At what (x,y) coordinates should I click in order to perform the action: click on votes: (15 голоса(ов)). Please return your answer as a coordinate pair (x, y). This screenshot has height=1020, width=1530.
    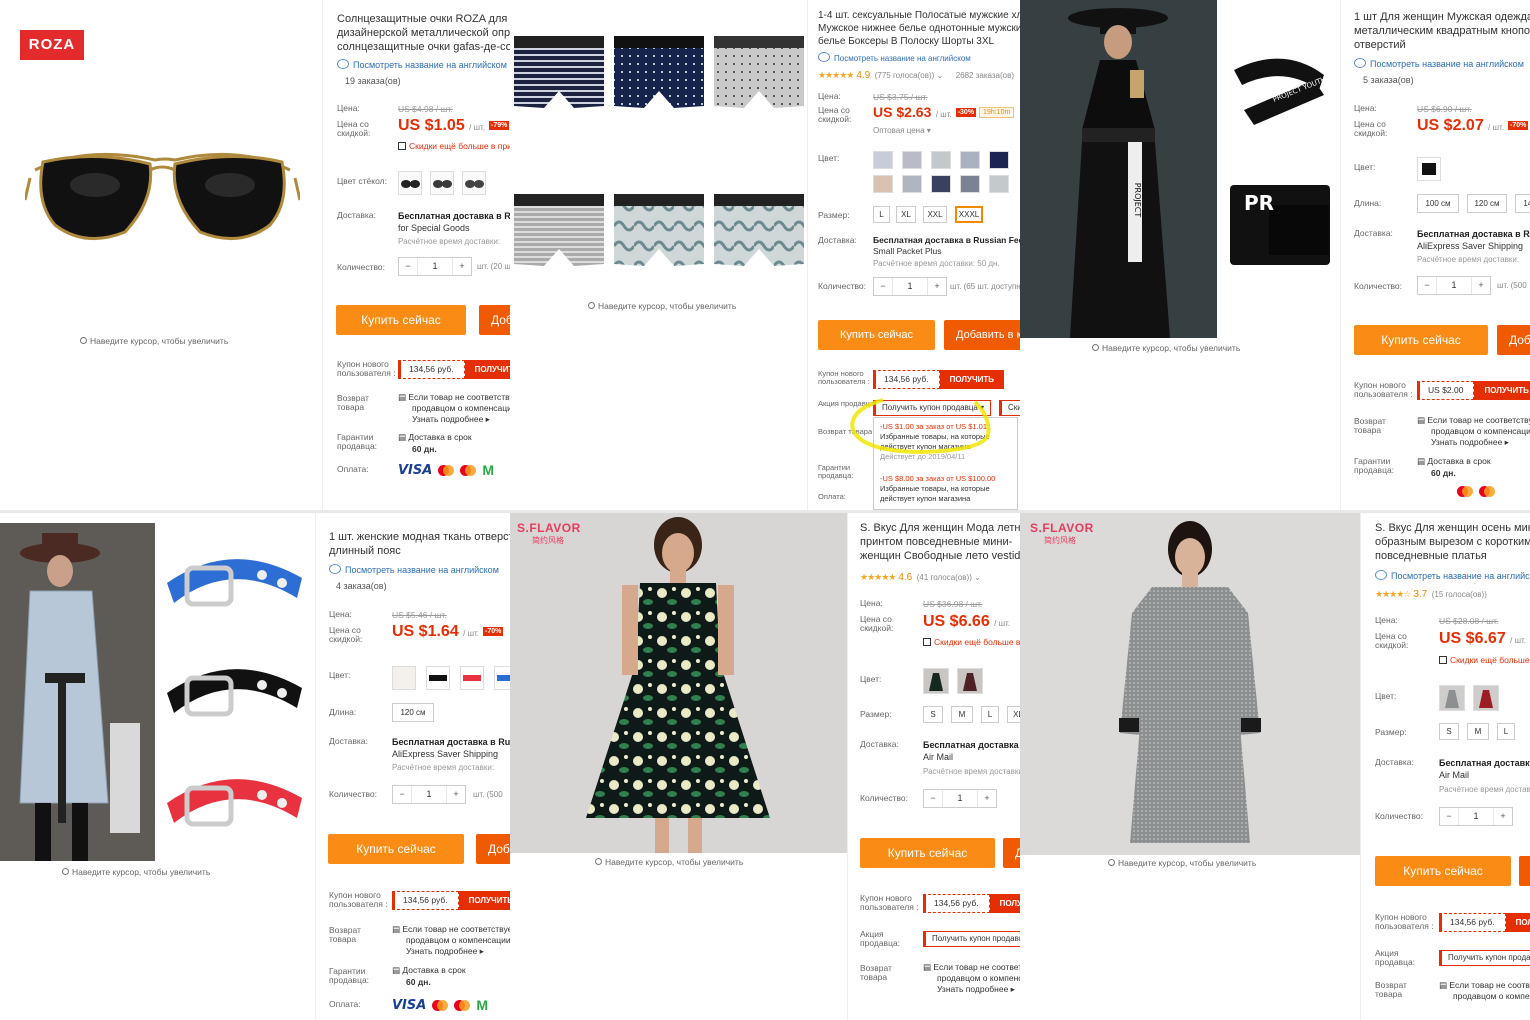
    Looking at the image, I should click on (1459, 594).